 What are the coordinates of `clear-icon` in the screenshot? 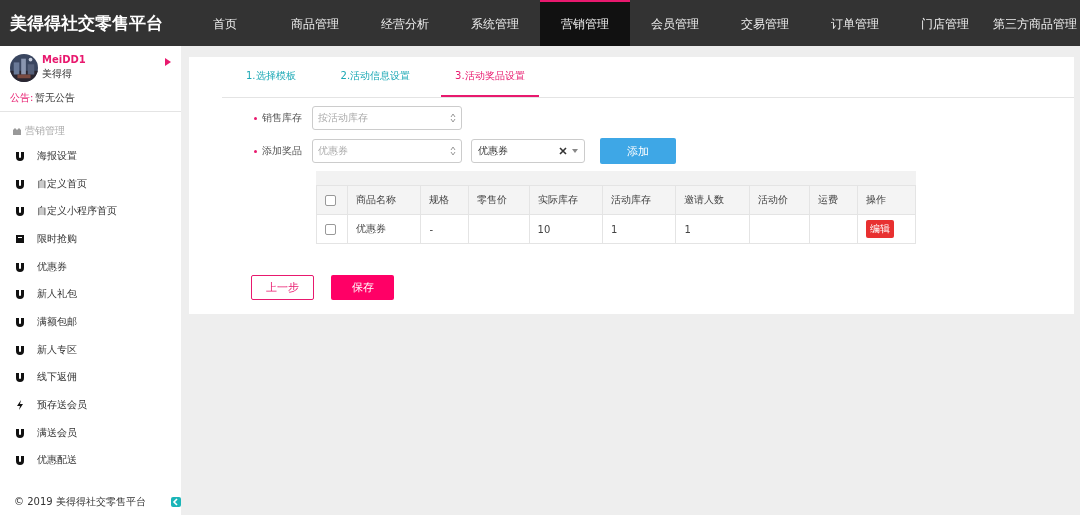 It's located at (563, 151).